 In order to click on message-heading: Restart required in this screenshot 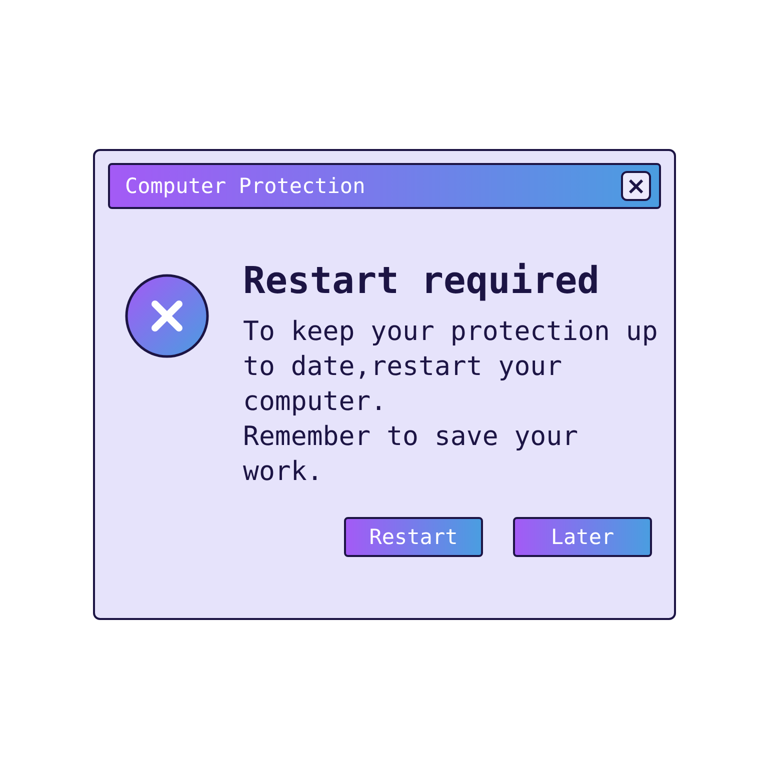, I will do `click(421, 280)`.